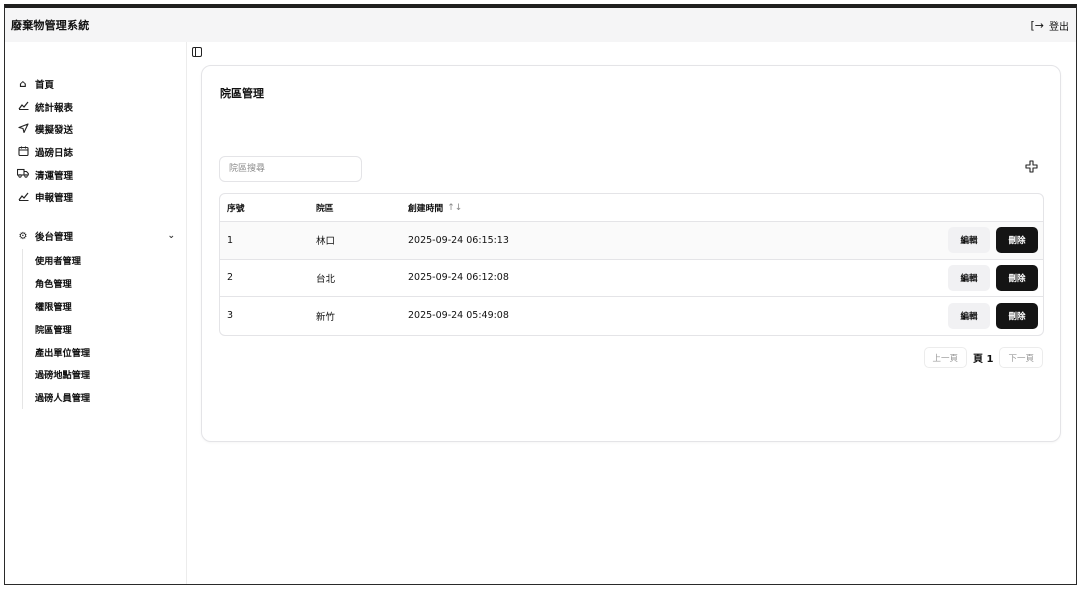  Describe the element at coordinates (631, 279) in the screenshot. I see `table-row: 2 台北 2025-09-24 06:12:08 編輯 刪除` at that location.